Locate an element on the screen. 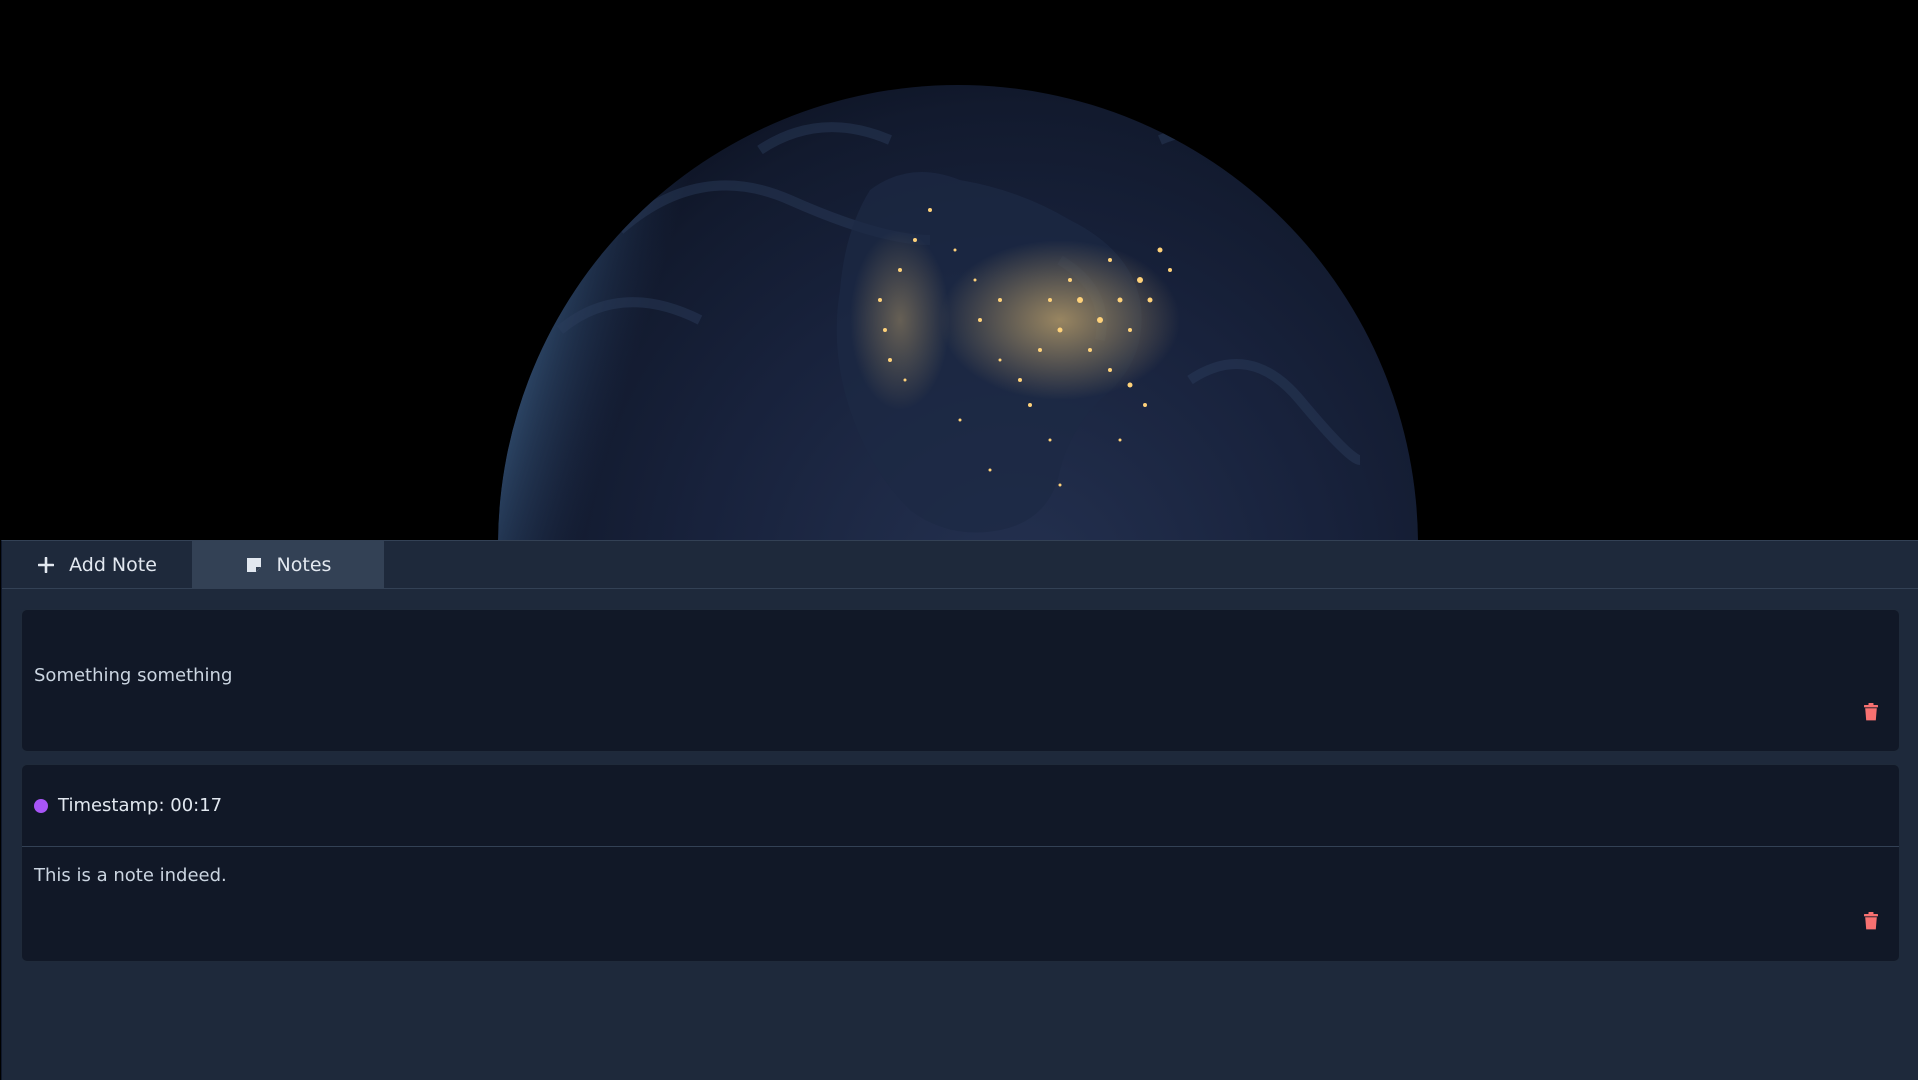 The image size is (1918, 1080). timestamp-dot is located at coordinates (41, 805).